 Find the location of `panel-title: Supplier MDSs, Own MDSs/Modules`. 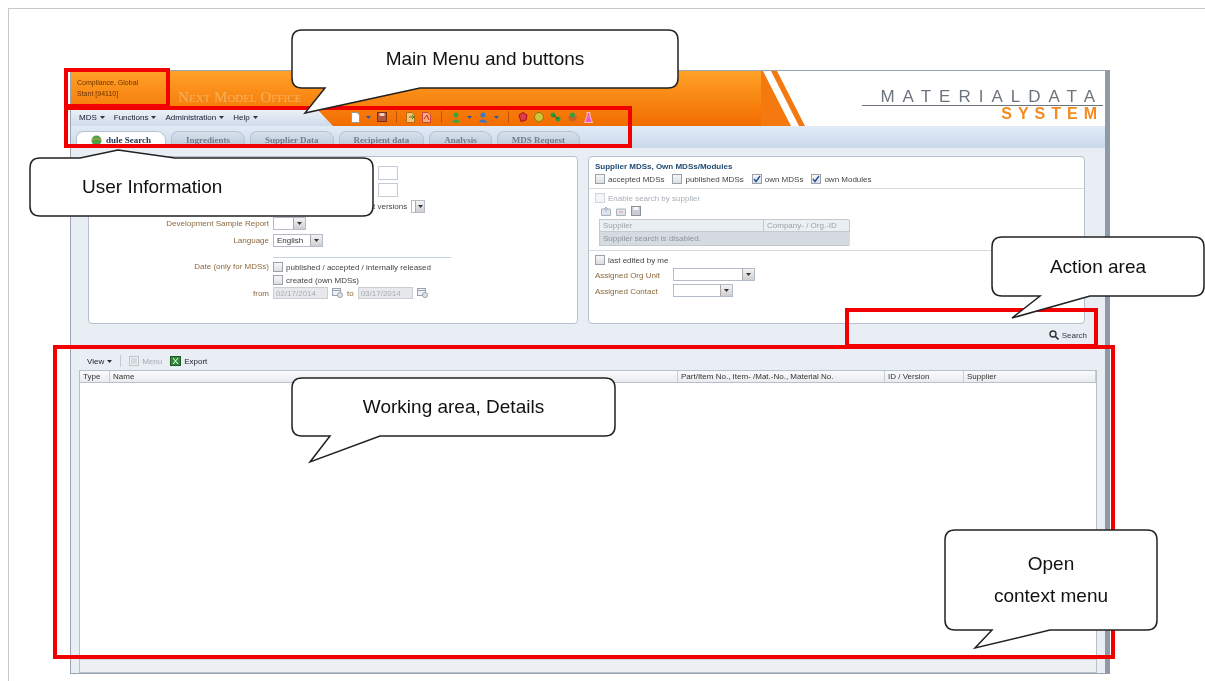

panel-title: Supplier MDSs, Own MDSs/Modules is located at coordinates (664, 166).